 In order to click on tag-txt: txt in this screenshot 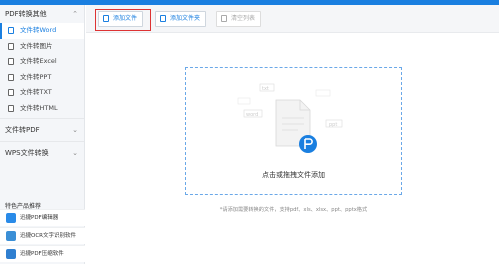, I will do `click(265, 89)`.